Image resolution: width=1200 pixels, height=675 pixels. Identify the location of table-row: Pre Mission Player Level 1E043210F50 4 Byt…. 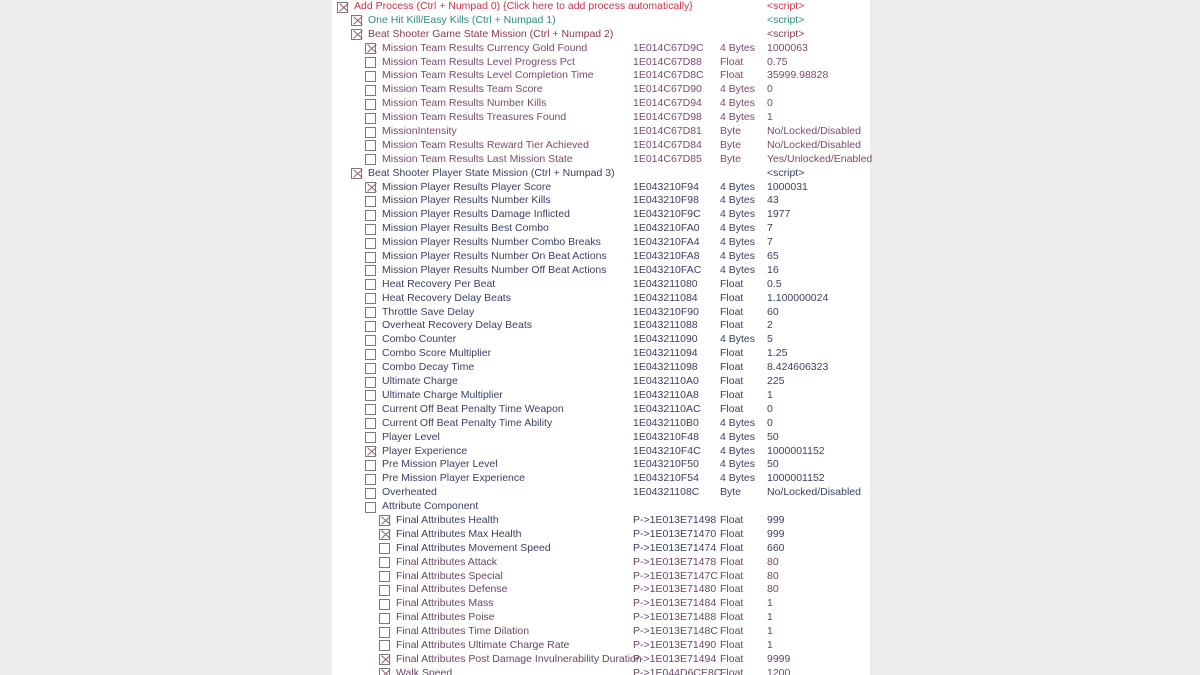
(601, 465).